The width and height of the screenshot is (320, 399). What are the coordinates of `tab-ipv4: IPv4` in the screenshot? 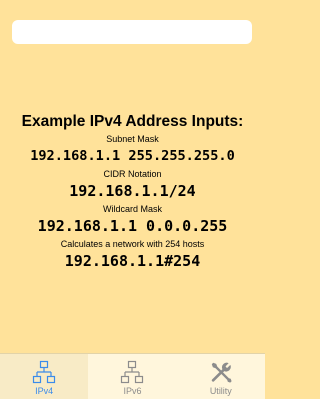 It's located at (44, 376).